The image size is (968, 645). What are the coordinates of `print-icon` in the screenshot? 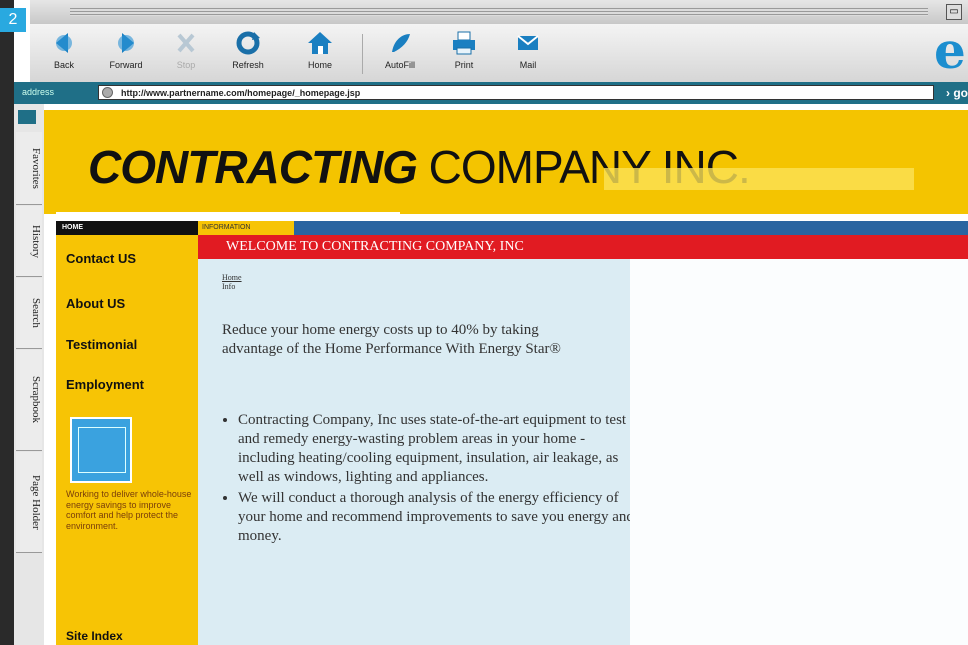 It's located at (464, 43).